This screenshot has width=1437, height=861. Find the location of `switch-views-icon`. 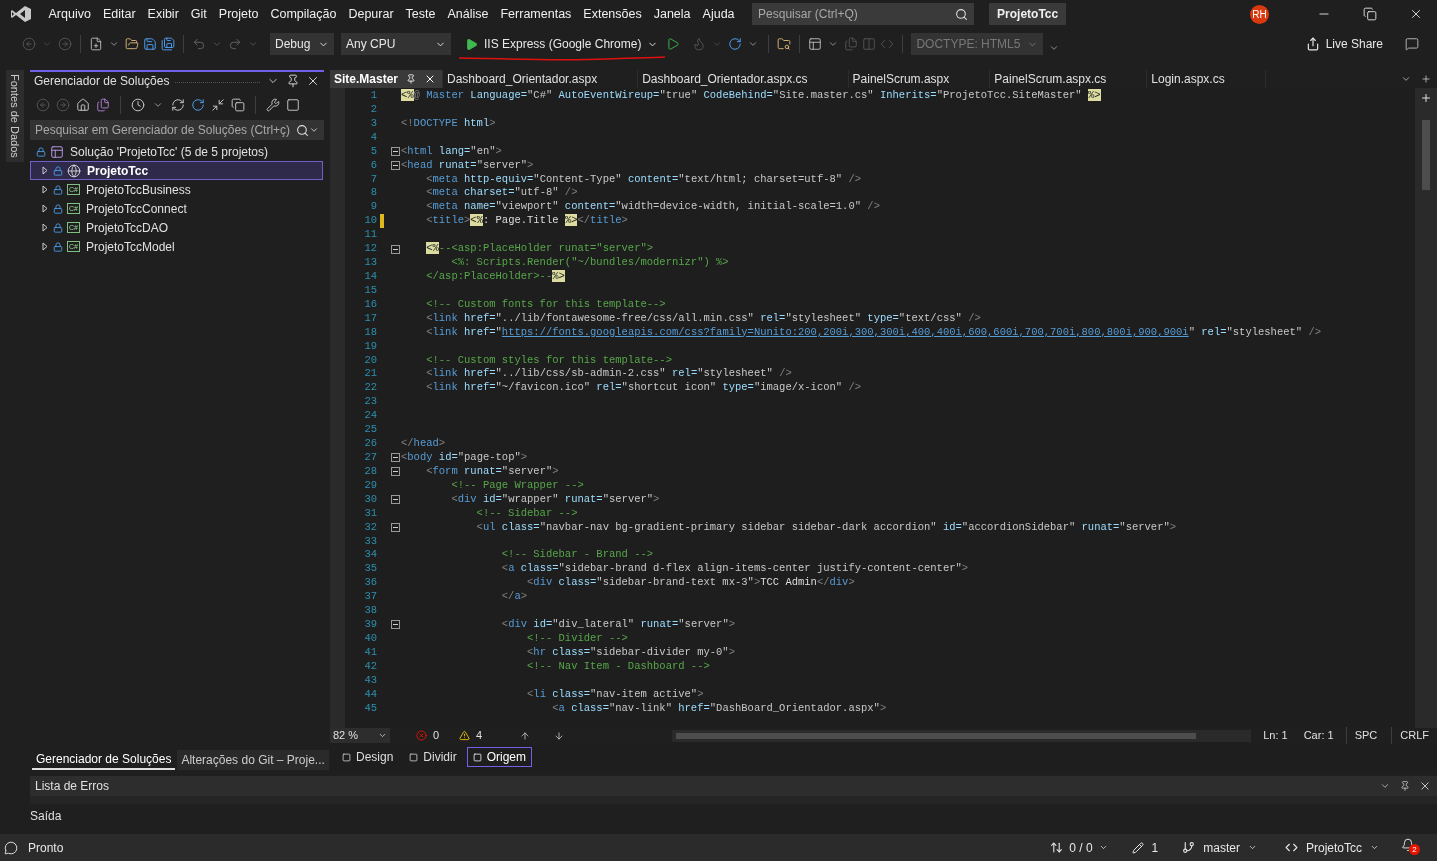

switch-views-icon is located at coordinates (103, 105).